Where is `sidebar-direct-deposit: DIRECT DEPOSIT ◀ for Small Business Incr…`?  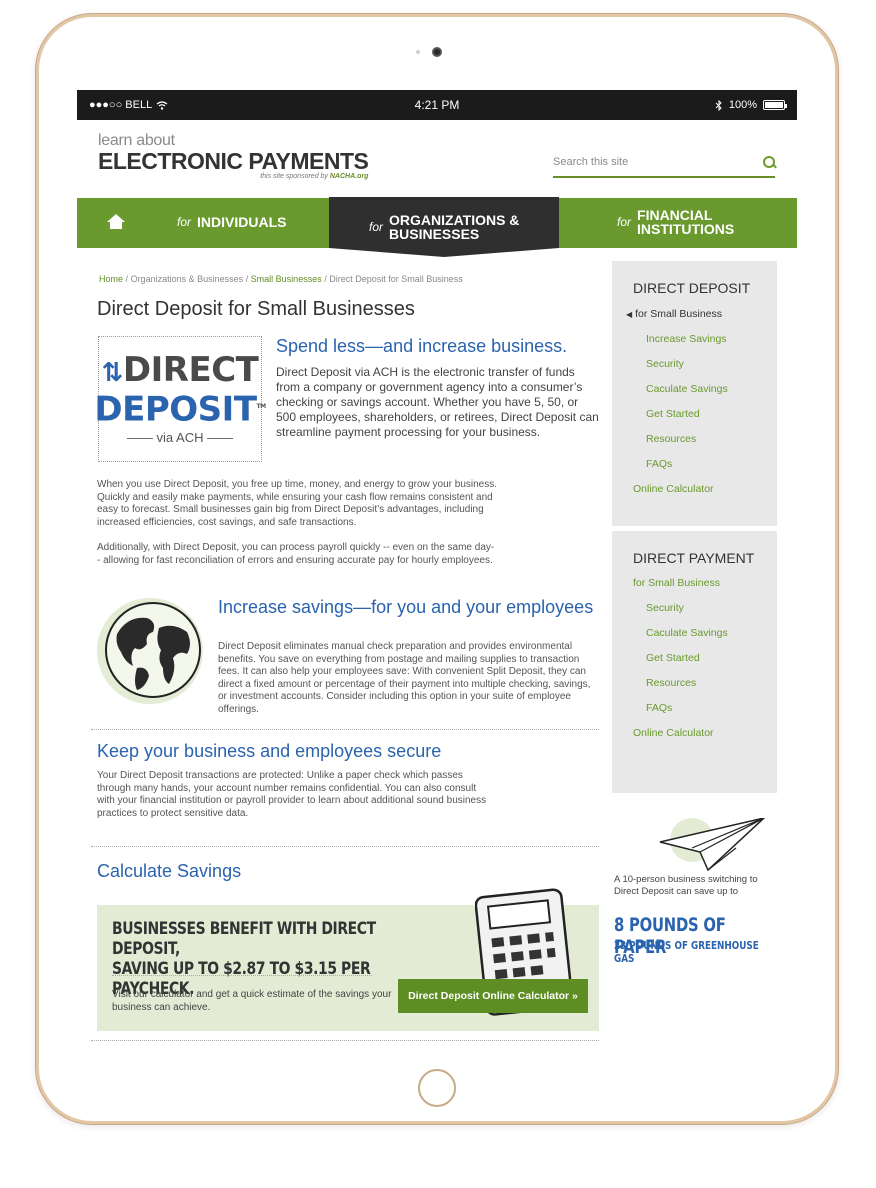 sidebar-direct-deposit: DIRECT DEPOSIT ◀ for Small Business Incr… is located at coordinates (694, 393).